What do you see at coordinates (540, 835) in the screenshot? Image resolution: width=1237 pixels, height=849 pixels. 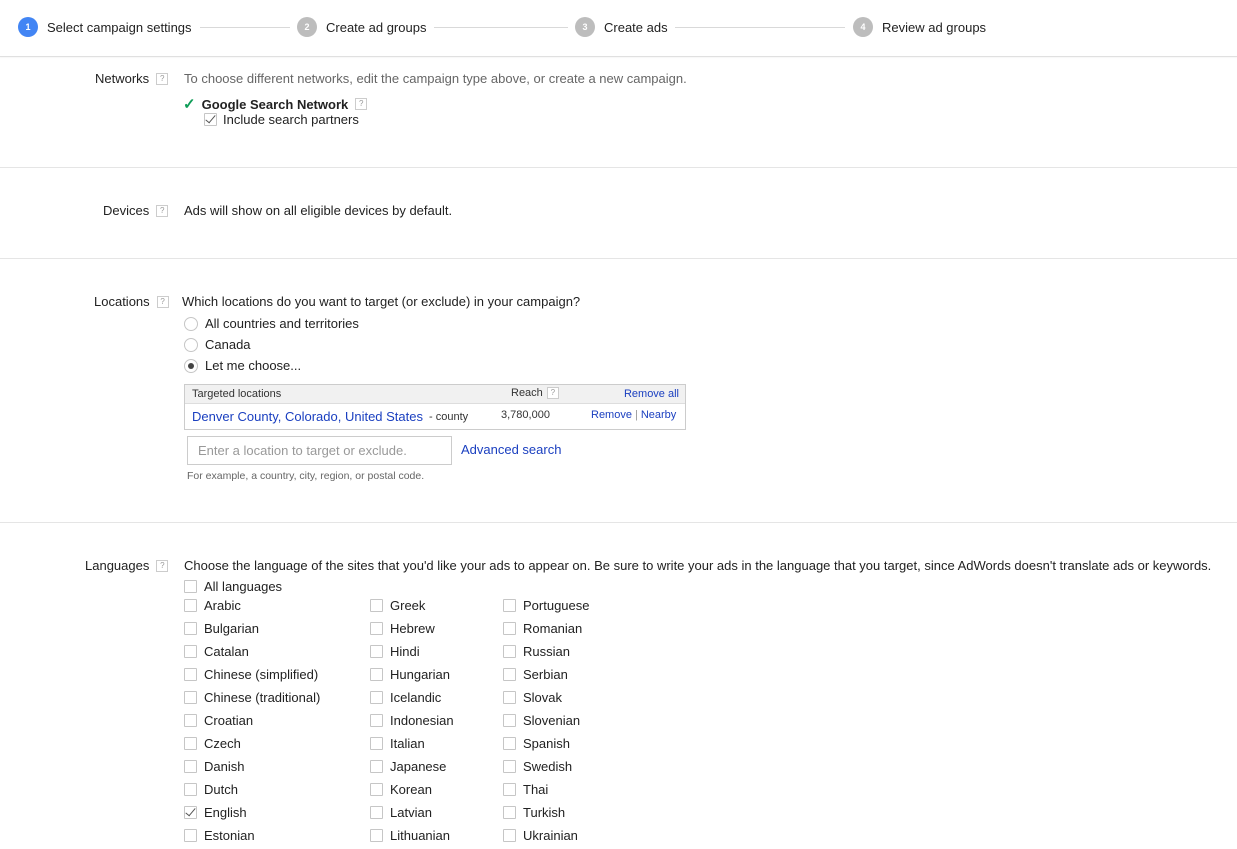 I see `language-option: Ukrainian` at bounding box center [540, 835].